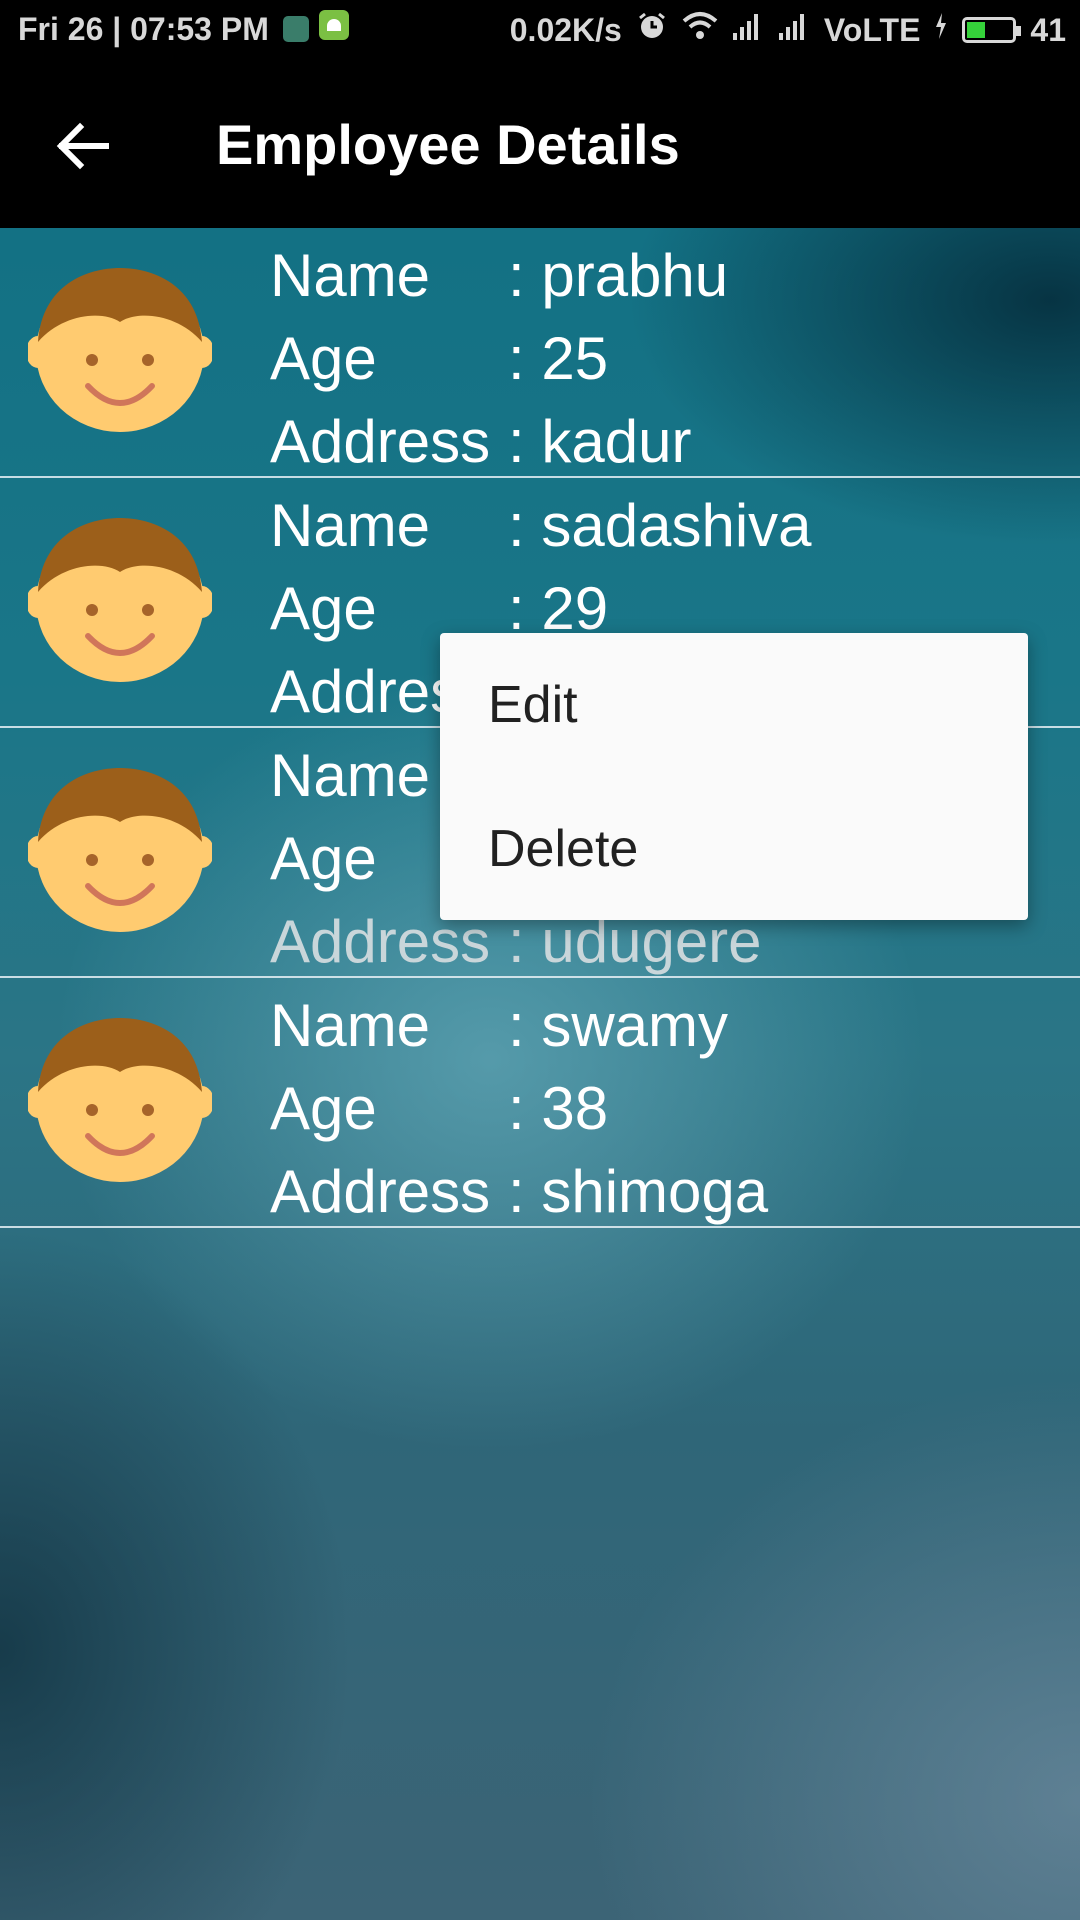  Describe the element at coordinates (734, 848) in the screenshot. I see `menu-item-delete: Delete` at that location.